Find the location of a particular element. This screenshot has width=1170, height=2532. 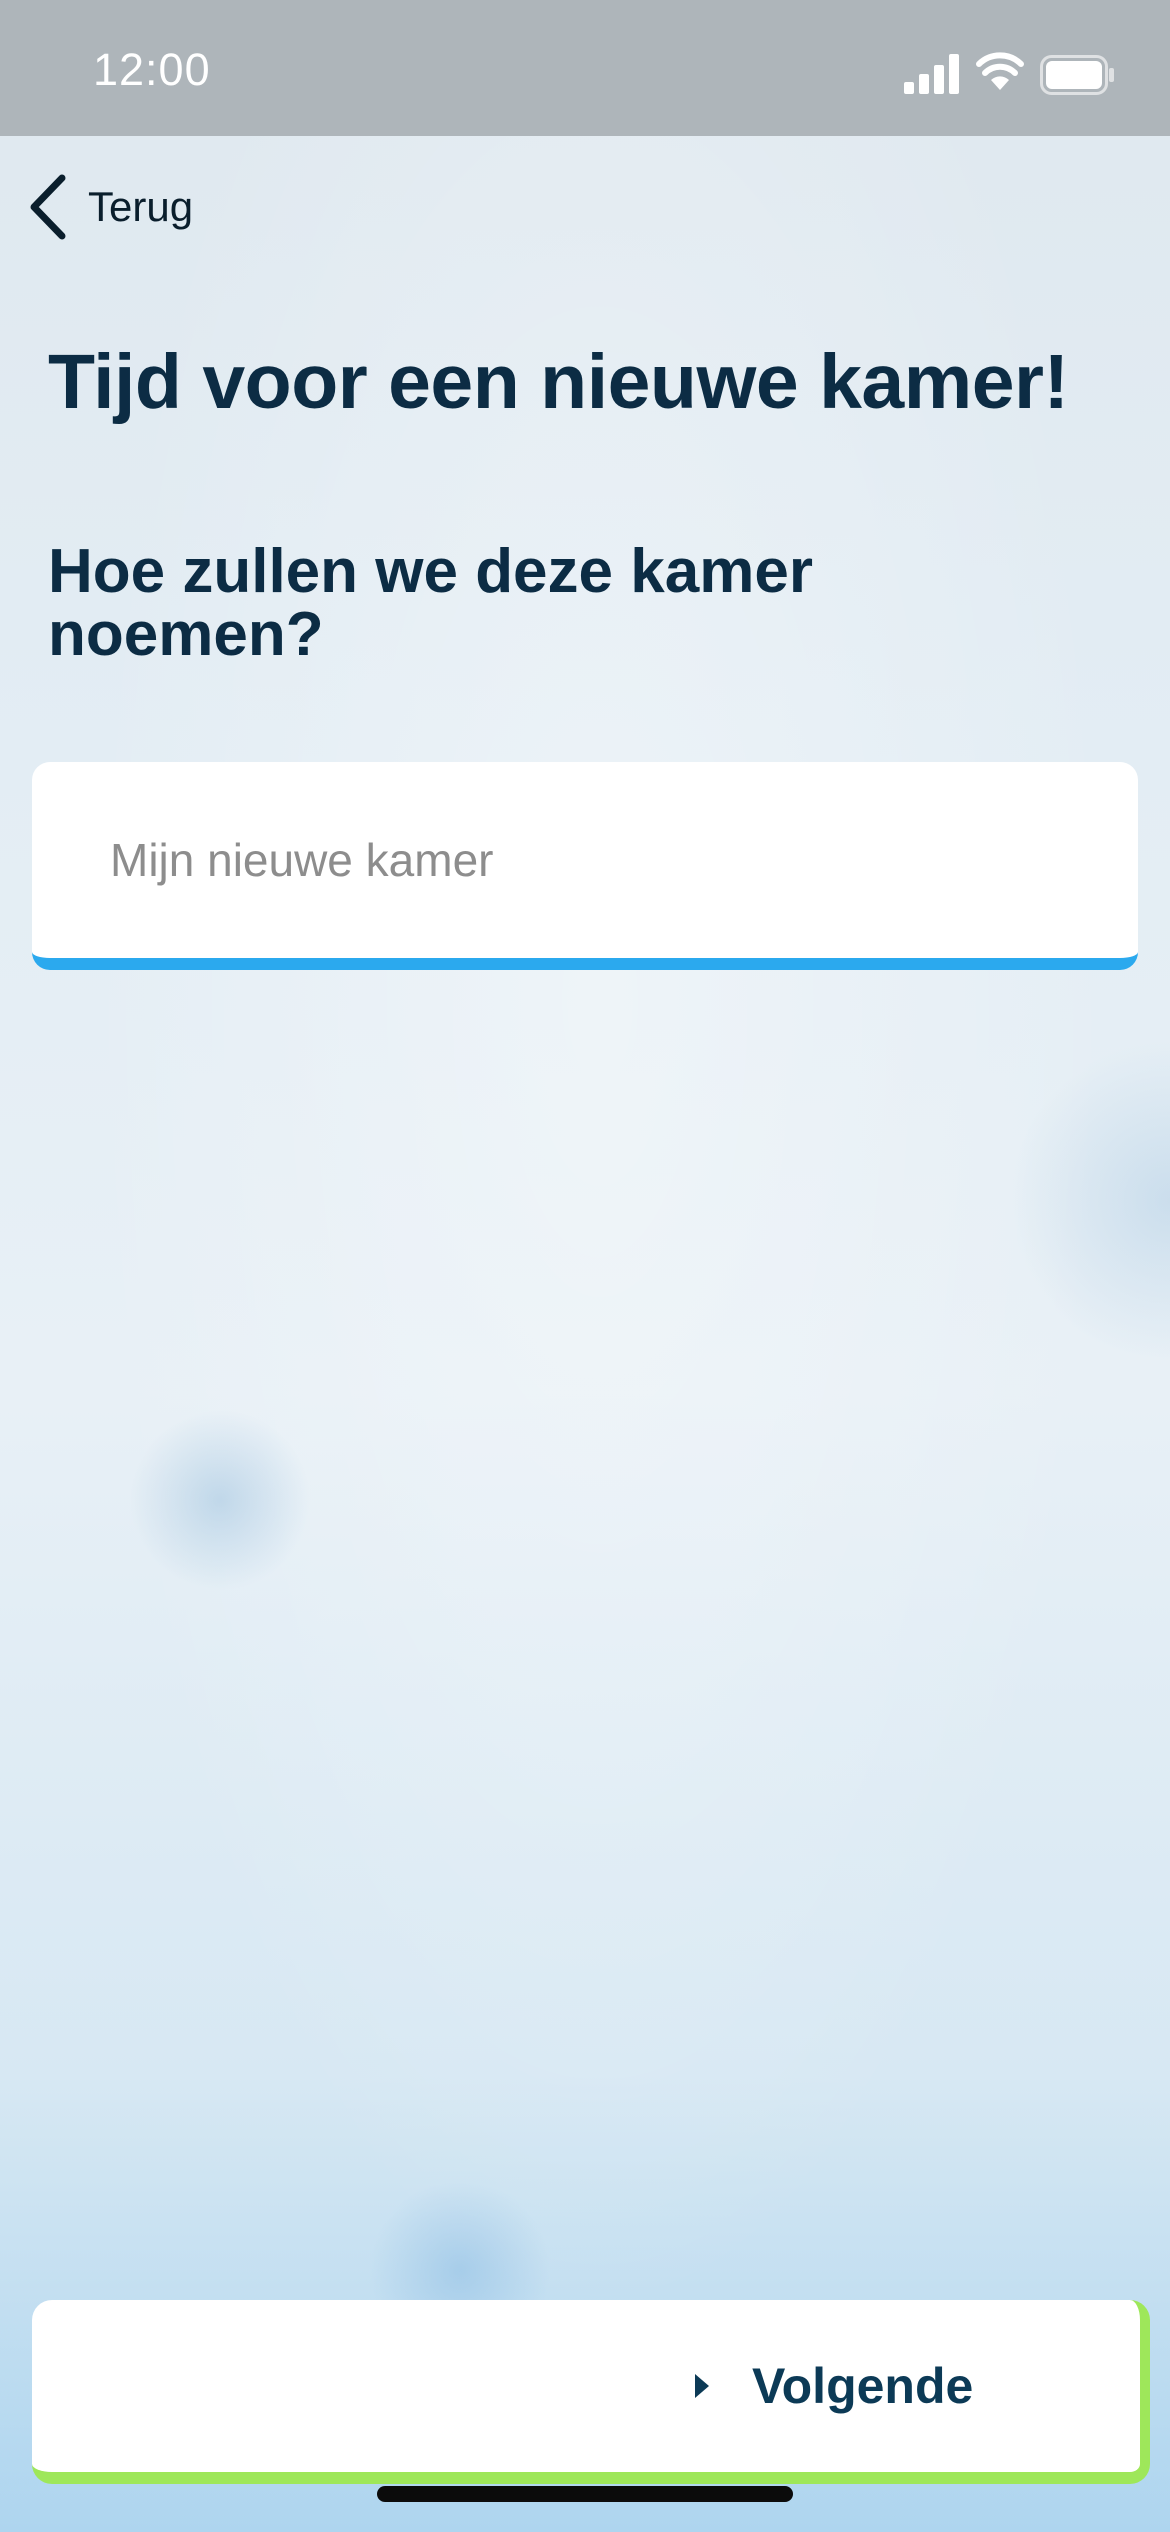

caret-right-icon is located at coordinates (702, 2386).